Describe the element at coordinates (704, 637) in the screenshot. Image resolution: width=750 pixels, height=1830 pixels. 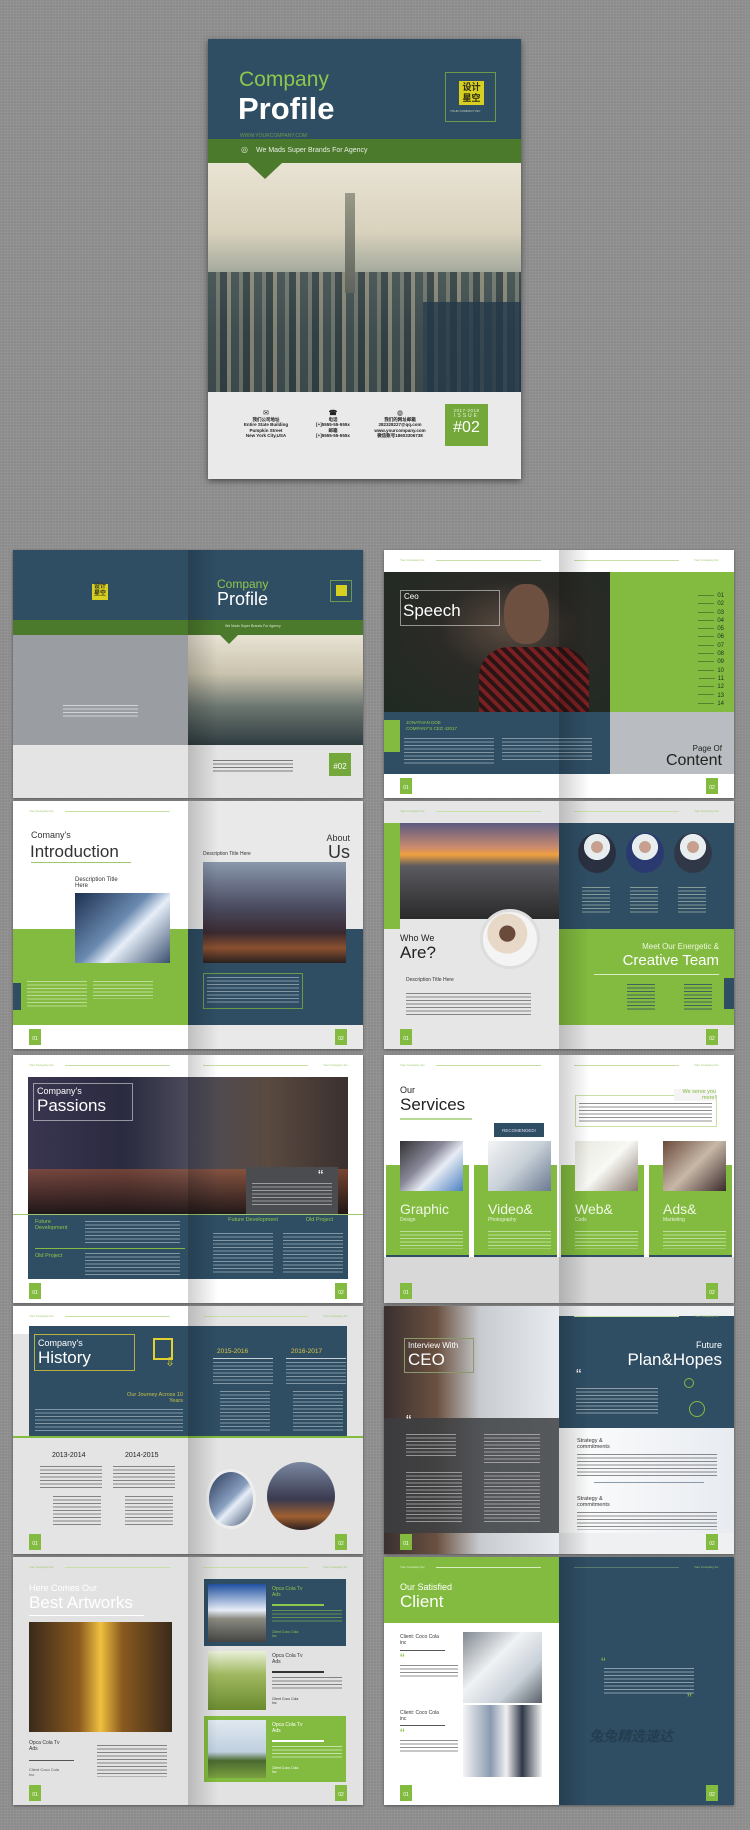
I see `toc-item: 06` at that location.